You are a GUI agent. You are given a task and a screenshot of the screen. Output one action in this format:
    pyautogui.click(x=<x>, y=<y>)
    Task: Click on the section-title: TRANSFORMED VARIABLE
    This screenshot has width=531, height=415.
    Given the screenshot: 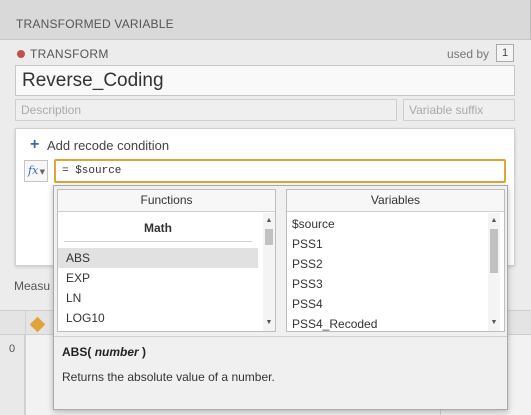 What is the action you would take?
    pyautogui.click(x=95, y=24)
    